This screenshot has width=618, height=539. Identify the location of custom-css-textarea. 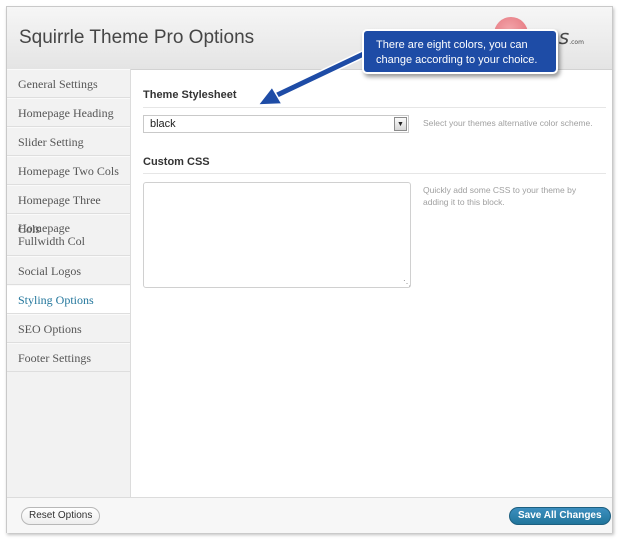
(277, 235).